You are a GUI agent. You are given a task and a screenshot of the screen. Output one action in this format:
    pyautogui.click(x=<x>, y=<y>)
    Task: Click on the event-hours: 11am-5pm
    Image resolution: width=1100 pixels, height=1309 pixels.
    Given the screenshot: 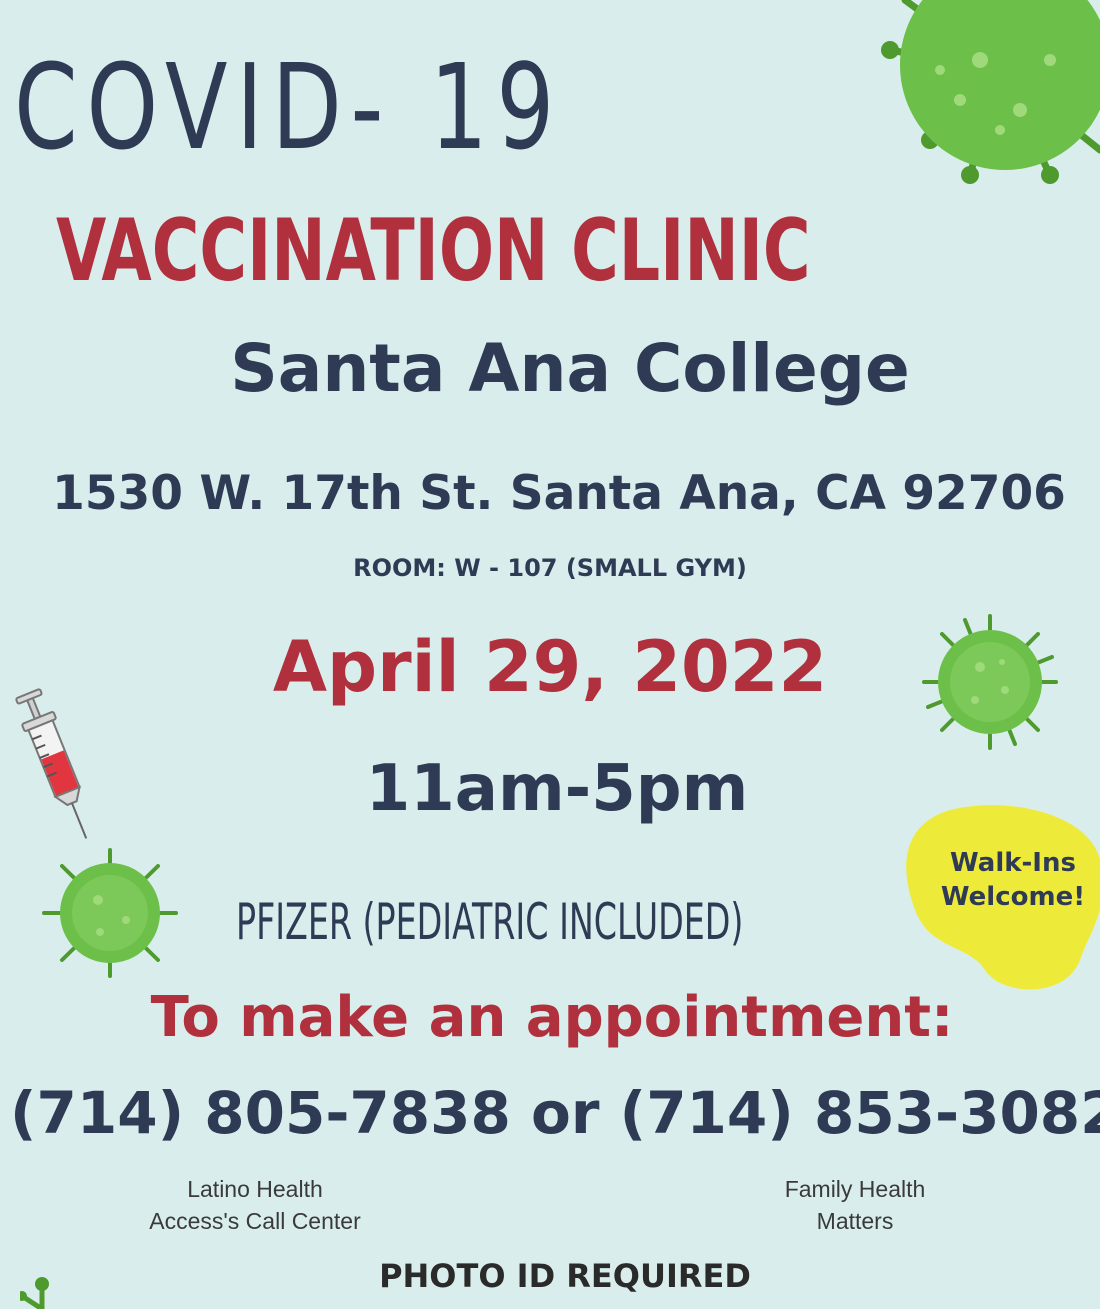 What is the action you would take?
    pyautogui.click(x=557, y=789)
    